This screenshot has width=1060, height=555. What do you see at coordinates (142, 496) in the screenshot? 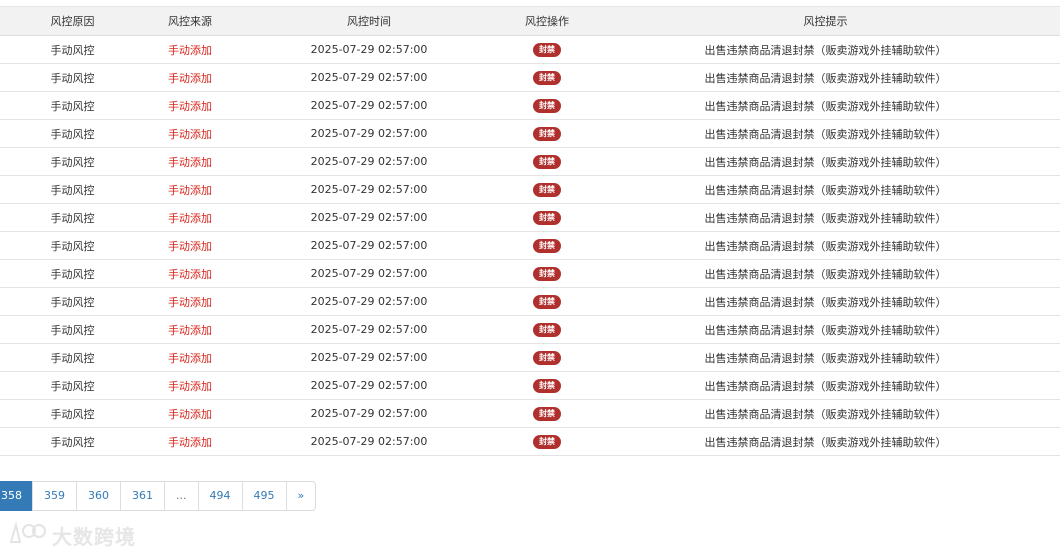
I see `page-link: 361` at bounding box center [142, 496].